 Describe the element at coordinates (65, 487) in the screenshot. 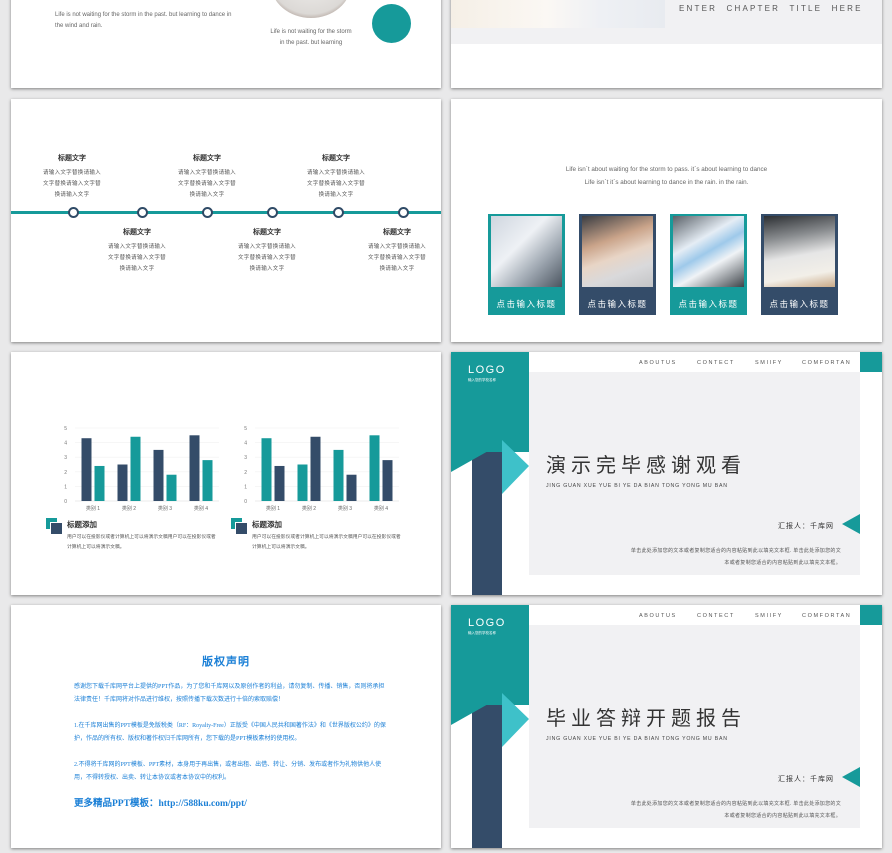

I see `y-tick-label: 1` at that location.